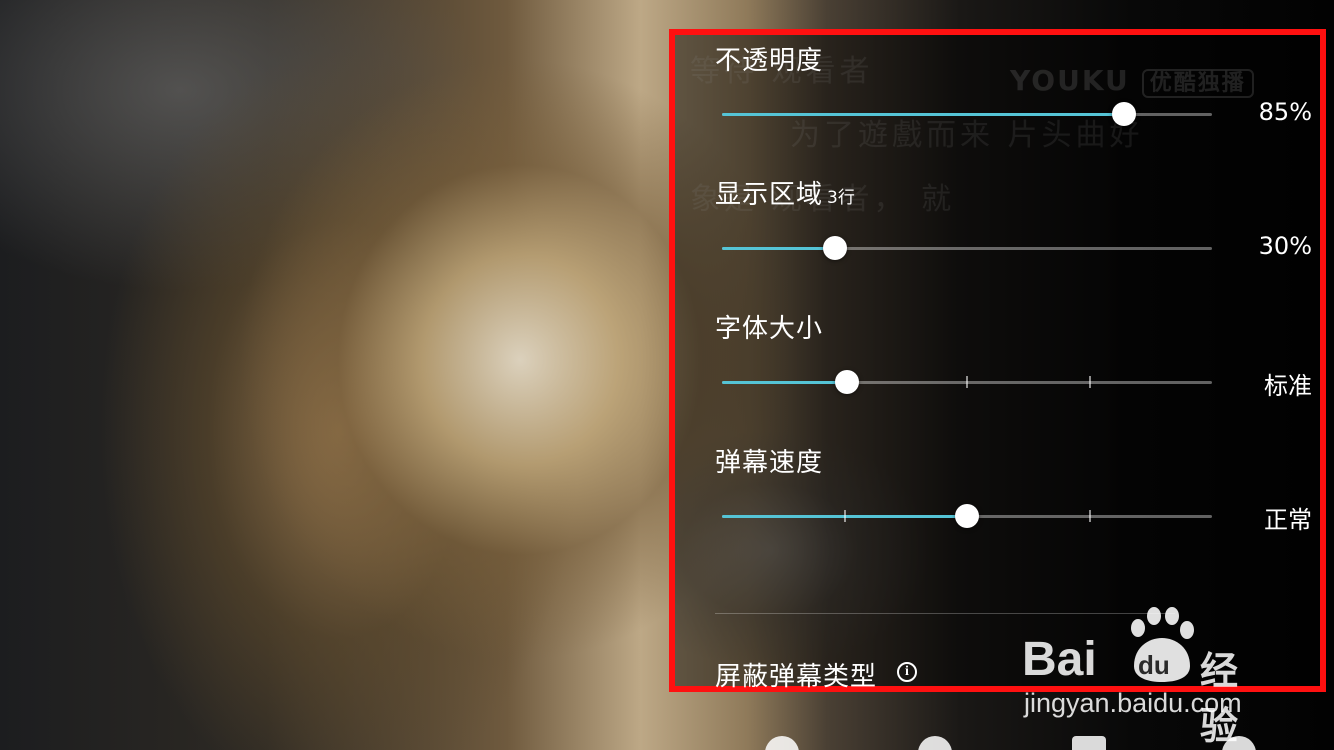 This screenshot has height=750, width=1334. I want to click on info-icon: i, so click(907, 672).